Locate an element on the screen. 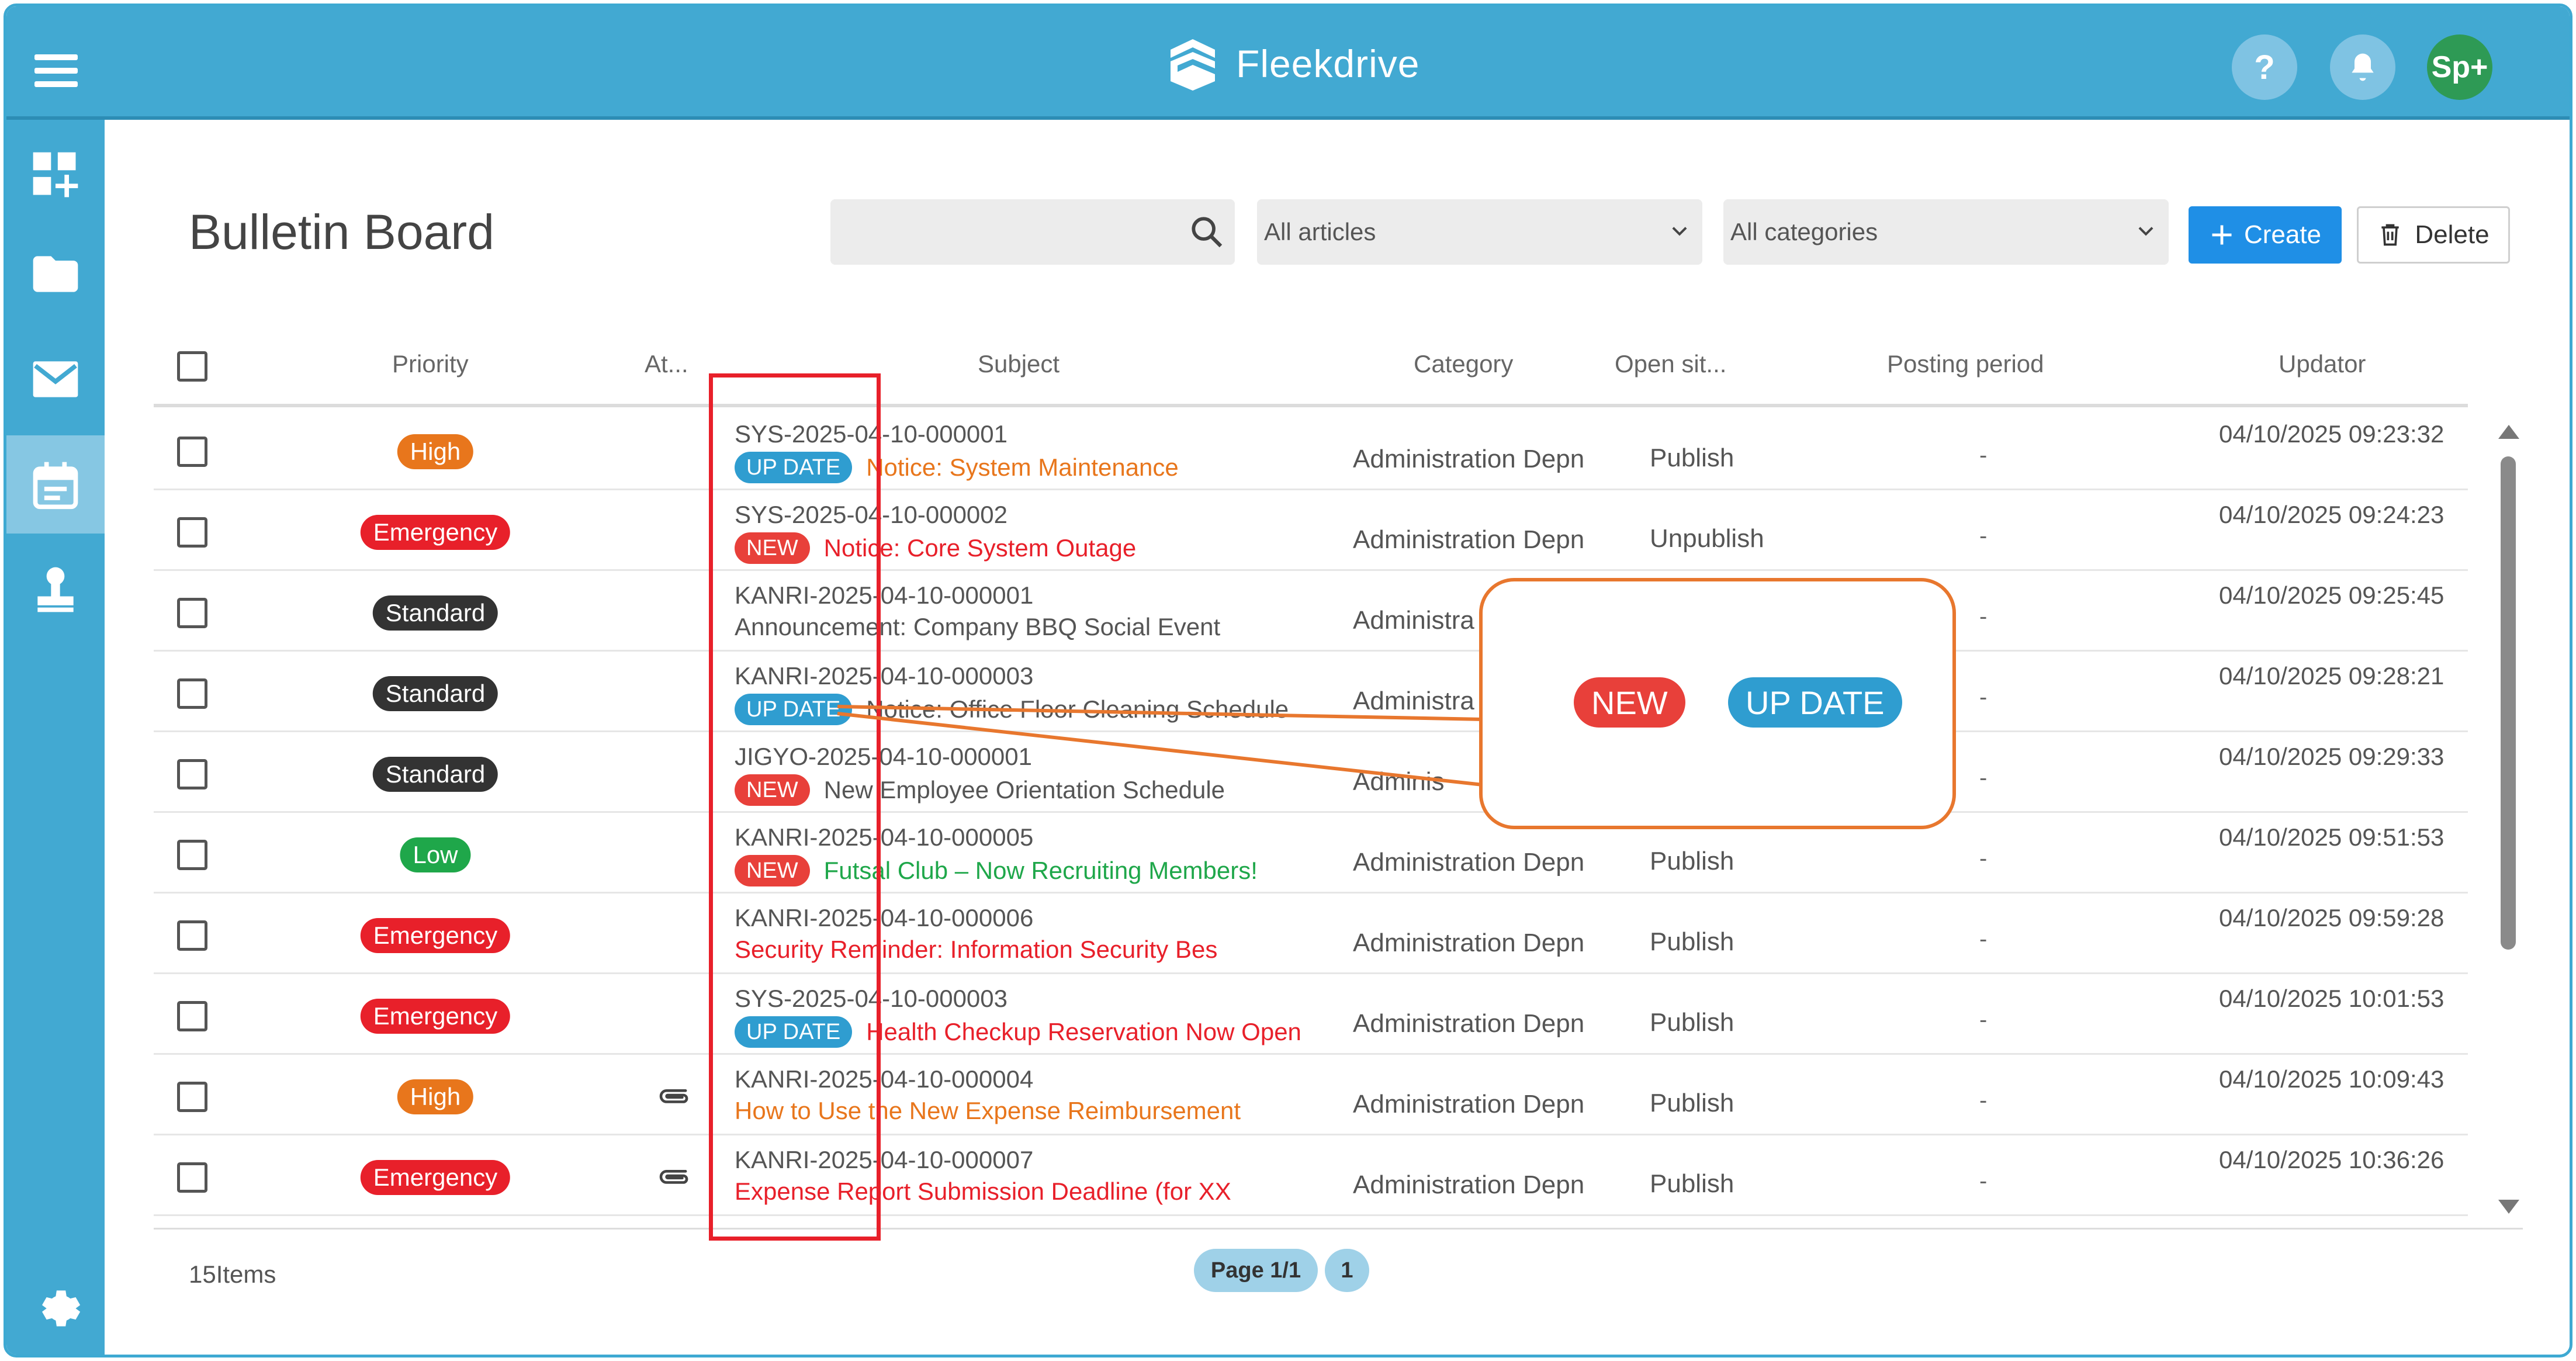 This screenshot has width=2576, height=1361. folder-icon is located at coordinates (55, 274).